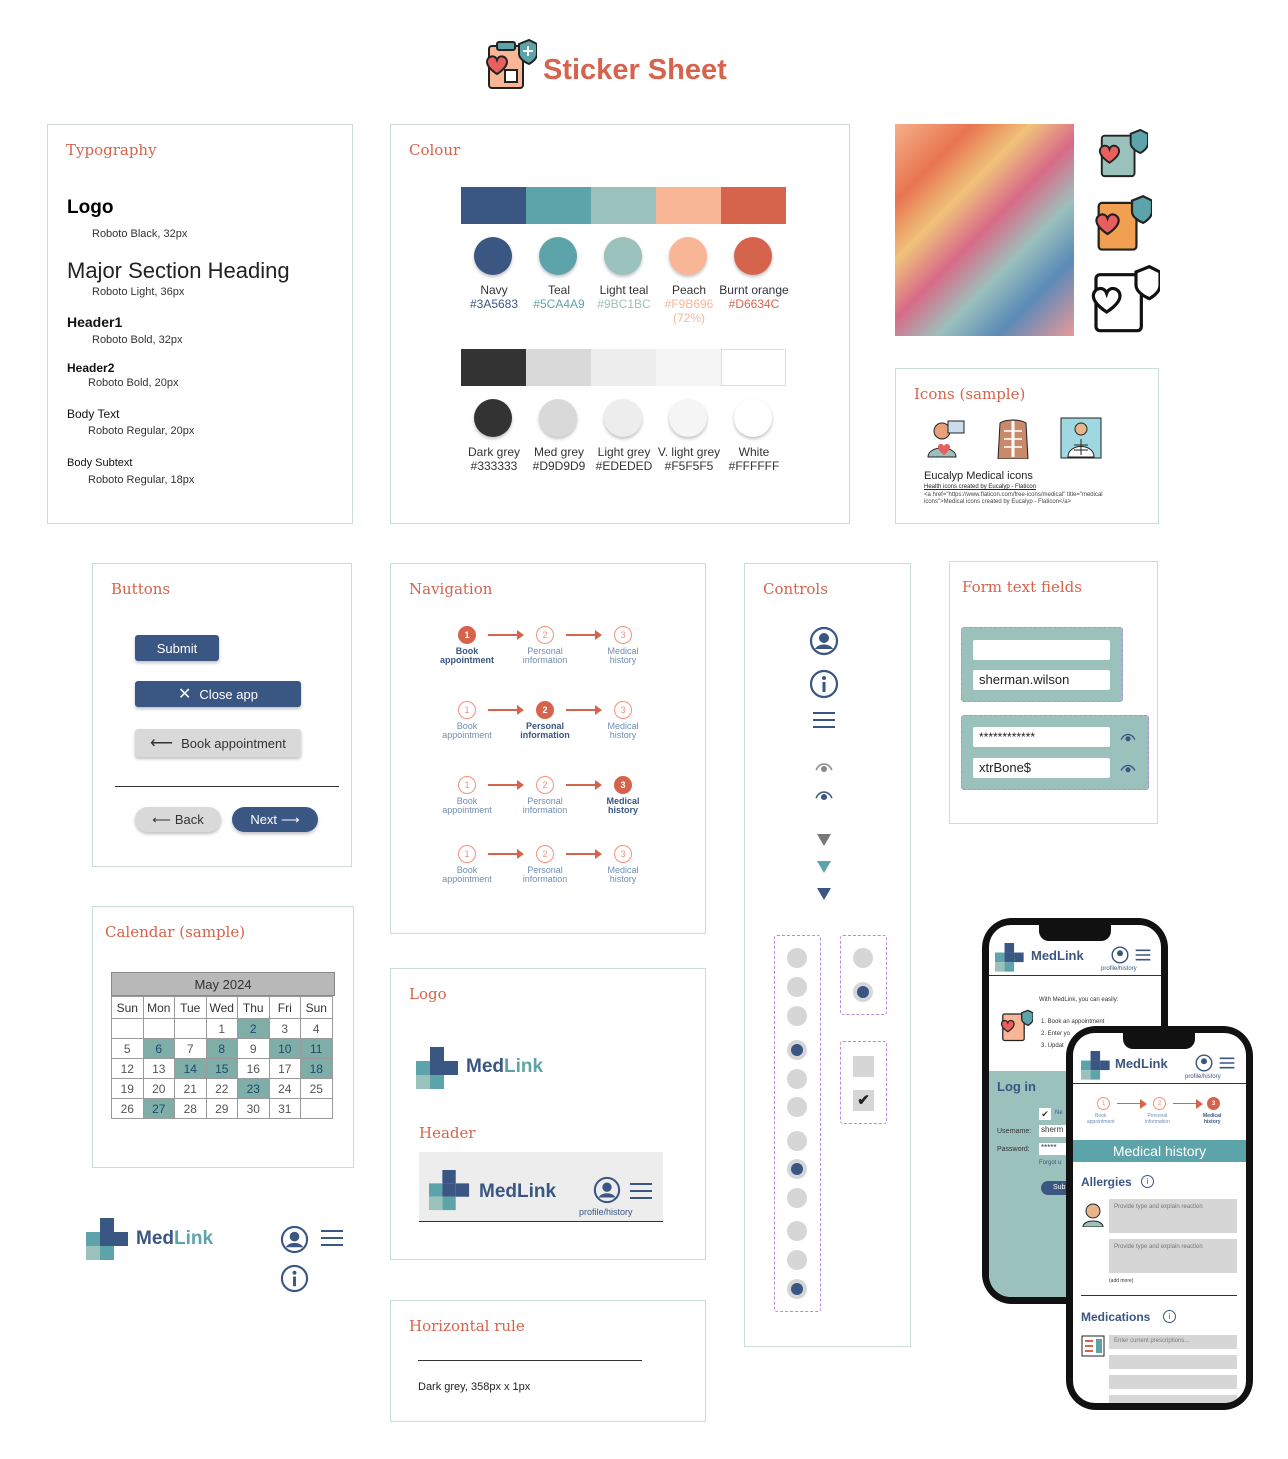  What do you see at coordinates (221, 1048) in the screenshot?
I see `calendar-day: 8` at bounding box center [221, 1048].